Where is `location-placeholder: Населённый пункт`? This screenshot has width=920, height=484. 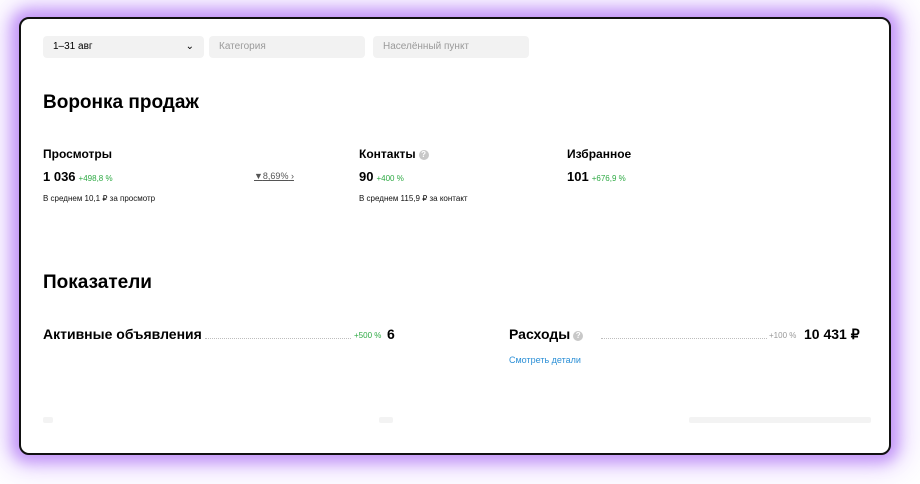
location-placeholder: Населённый пункт is located at coordinates (426, 46).